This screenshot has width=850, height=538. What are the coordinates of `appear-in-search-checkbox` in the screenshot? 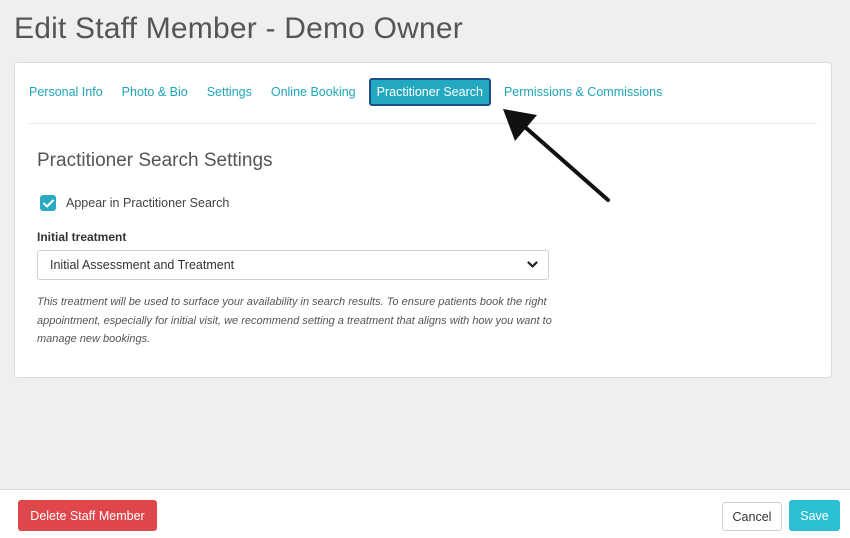 It's located at (48, 203).